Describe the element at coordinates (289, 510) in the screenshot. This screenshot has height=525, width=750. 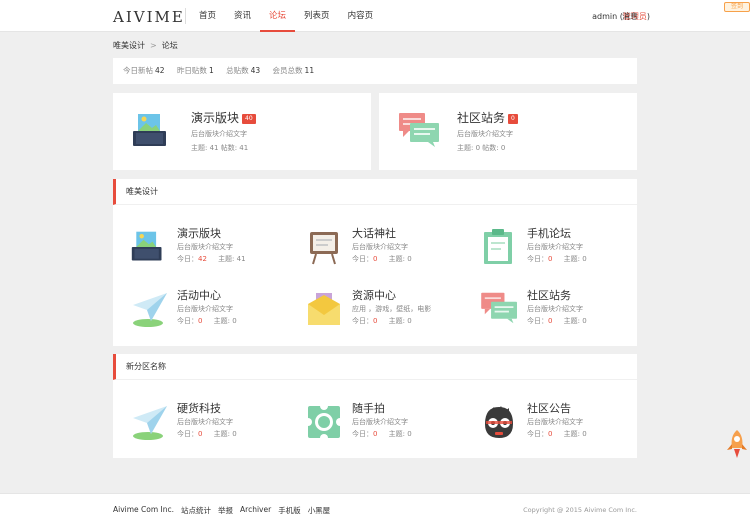
I see `footer-mobile-link: 手机版` at that location.